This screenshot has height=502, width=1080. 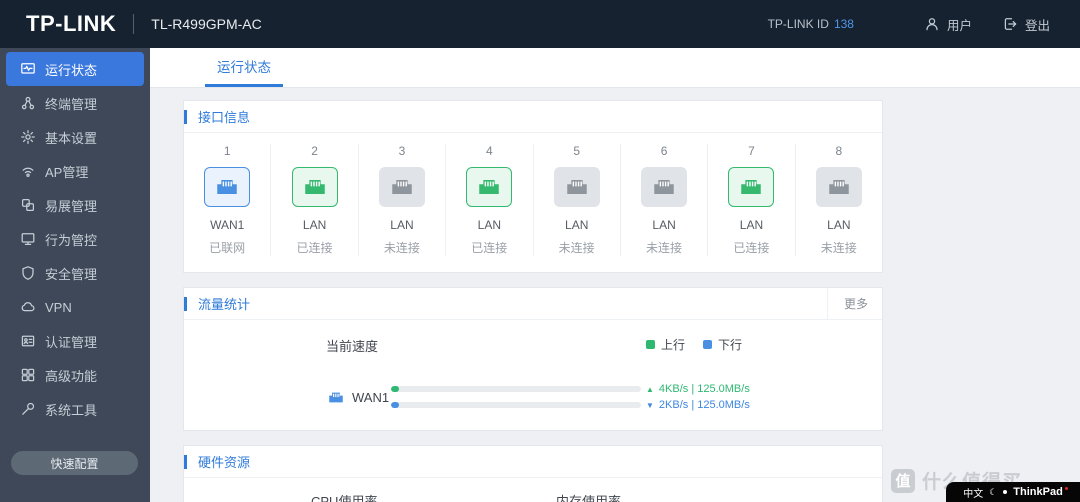 I want to click on rate-labels: ▲ 4KB/s | 125.0MB/s ▼ 2KB/s | 125.0MB/s, so click(x=698, y=397).